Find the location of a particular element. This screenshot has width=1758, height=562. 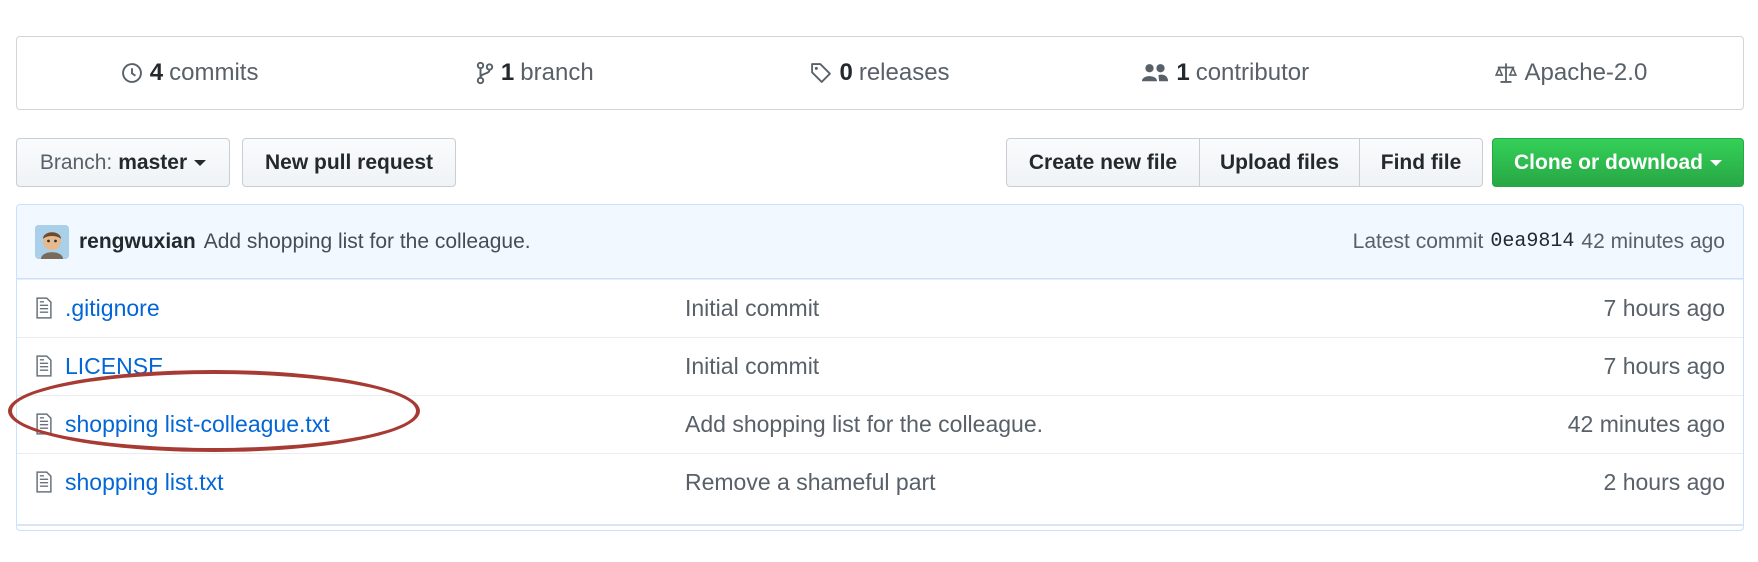

branch-name: master is located at coordinates (153, 162).